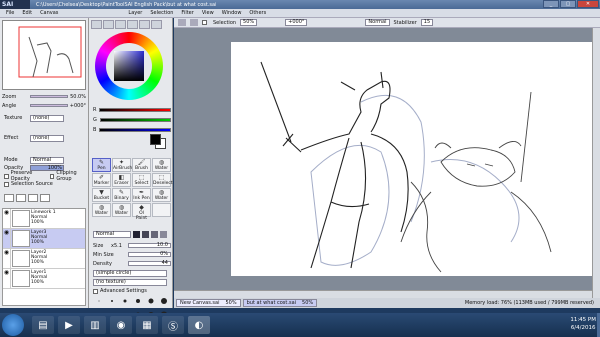  What do you see at coordinates (49, 96) in the screenshot?
I see `zoom-slider` at bounding box center [49, 96].